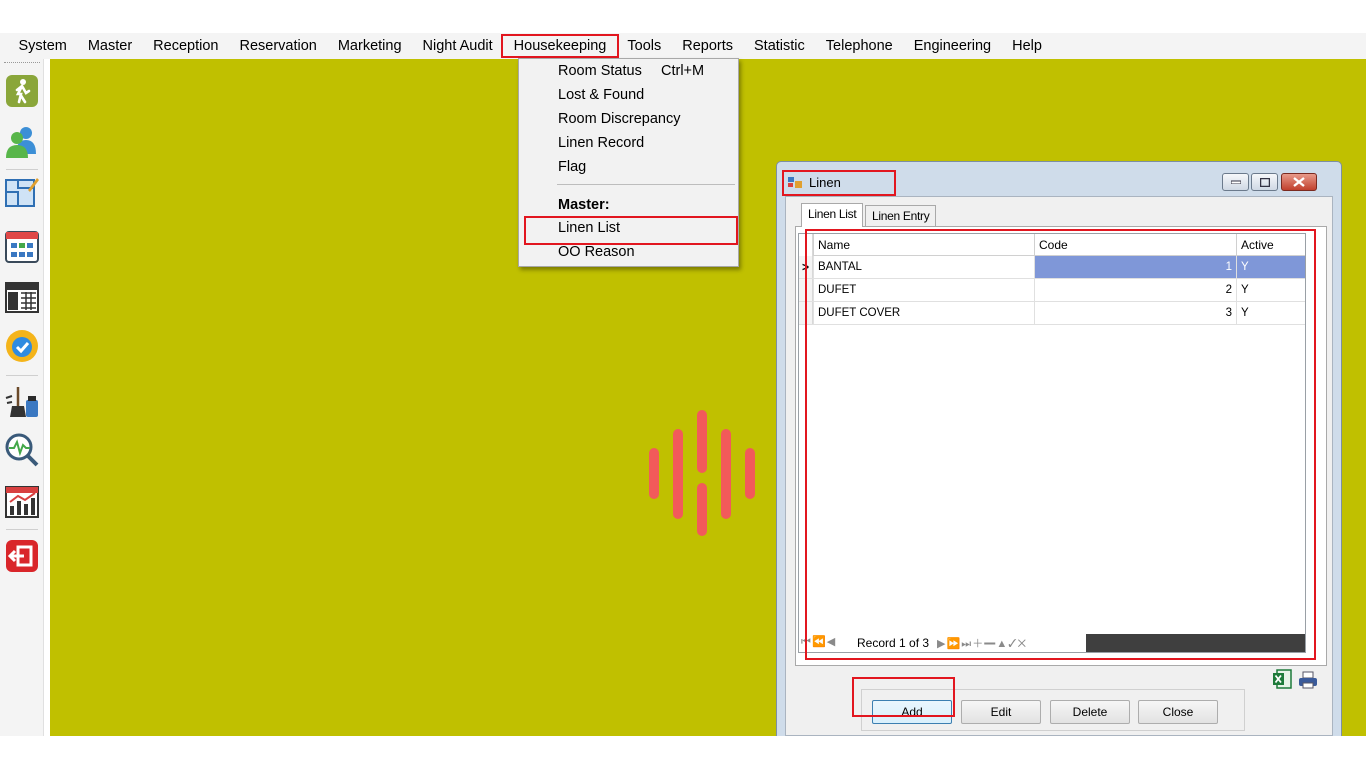  I want to click on menu-marketing: Marketing, so click(369, 46).